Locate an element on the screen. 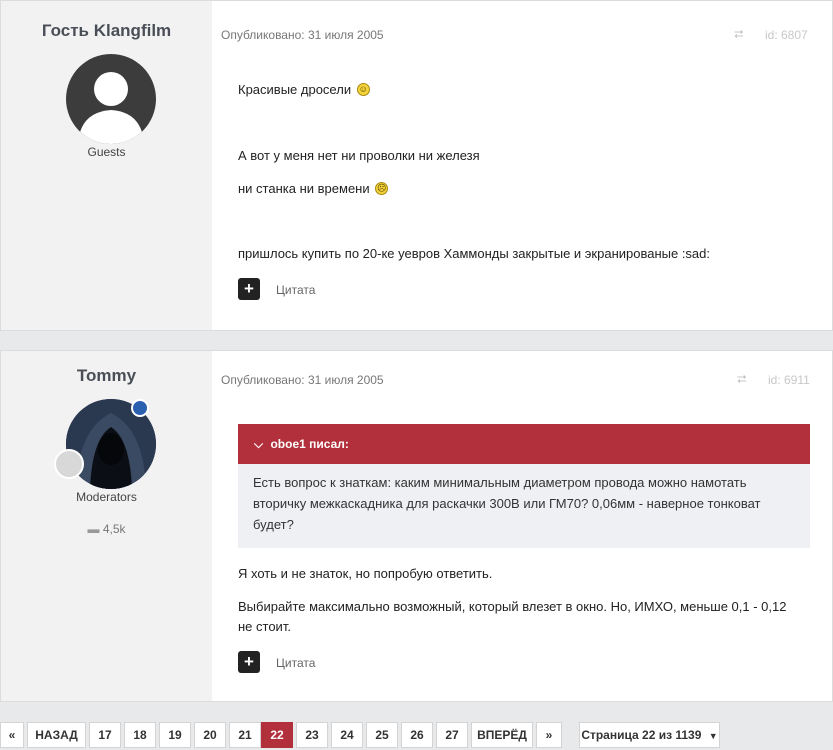 The width and height of the screenshot is (833, 750). page-jump-dropdown: Страница 22 из 1139 ▼ is located at coordinates (649, 735).